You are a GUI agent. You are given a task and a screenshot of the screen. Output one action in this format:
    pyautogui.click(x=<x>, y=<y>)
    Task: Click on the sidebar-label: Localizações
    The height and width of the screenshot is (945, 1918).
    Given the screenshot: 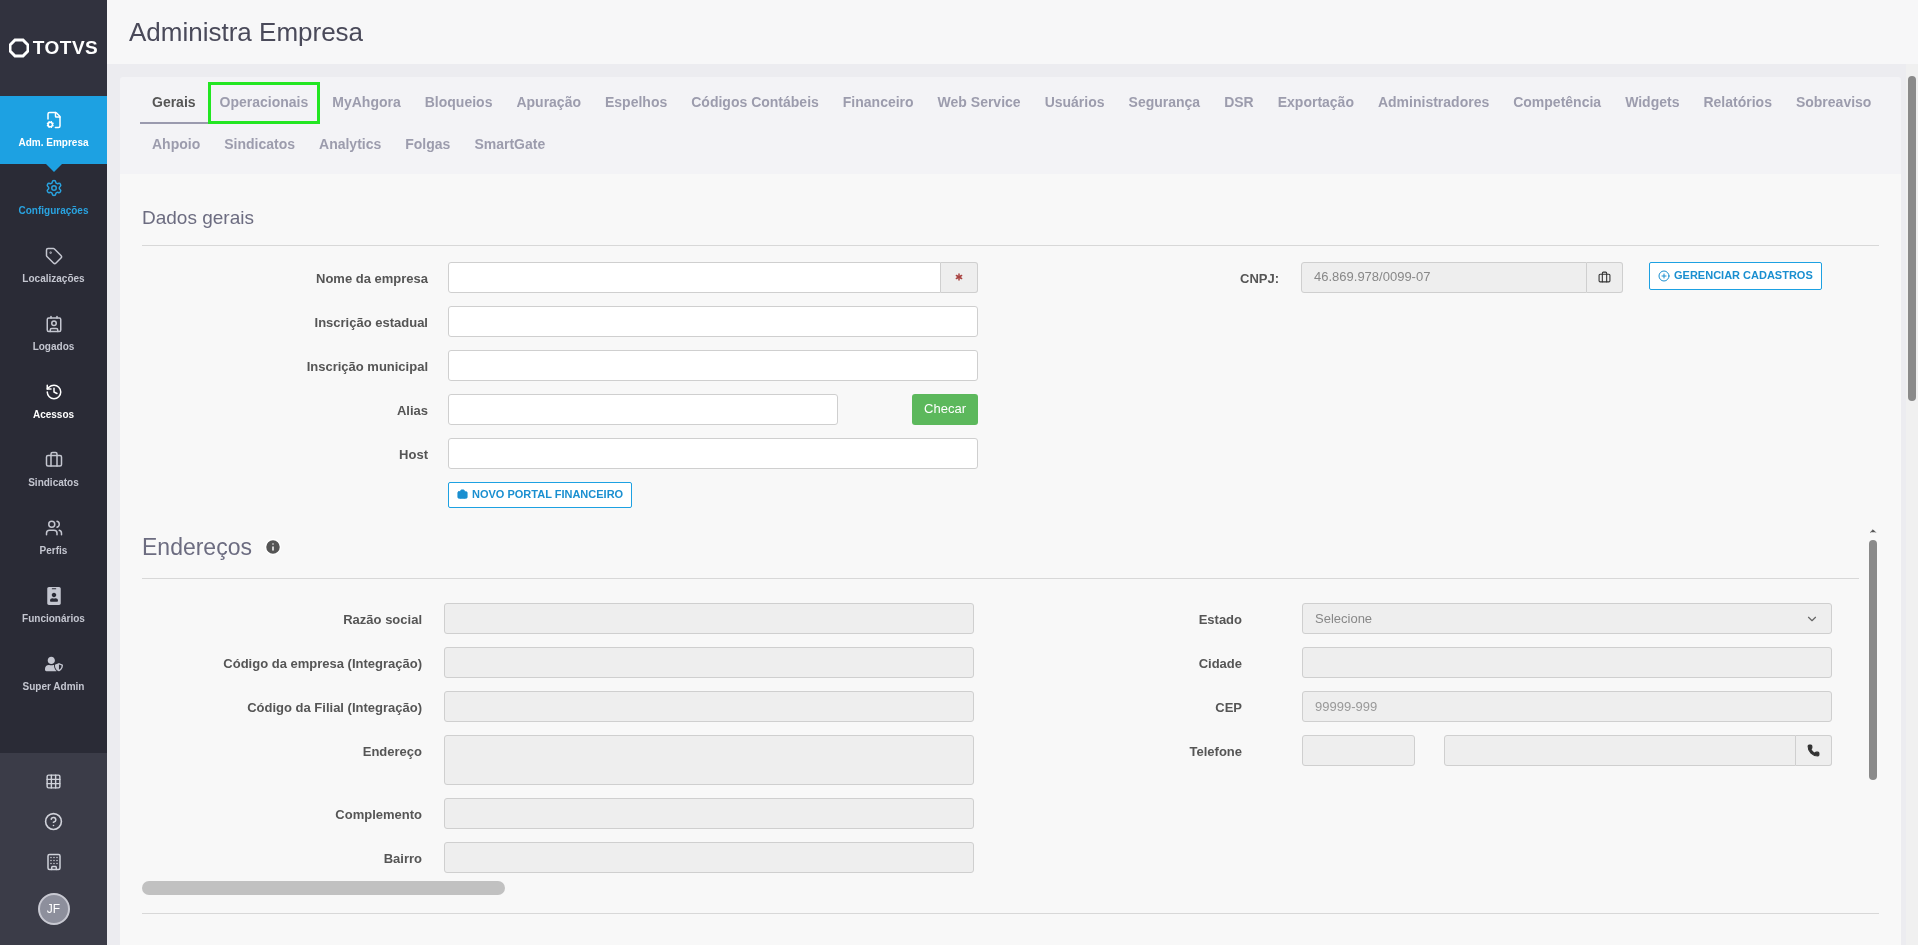 What is the action you would take?
    pyautogui.click(x=53, y=278)
    